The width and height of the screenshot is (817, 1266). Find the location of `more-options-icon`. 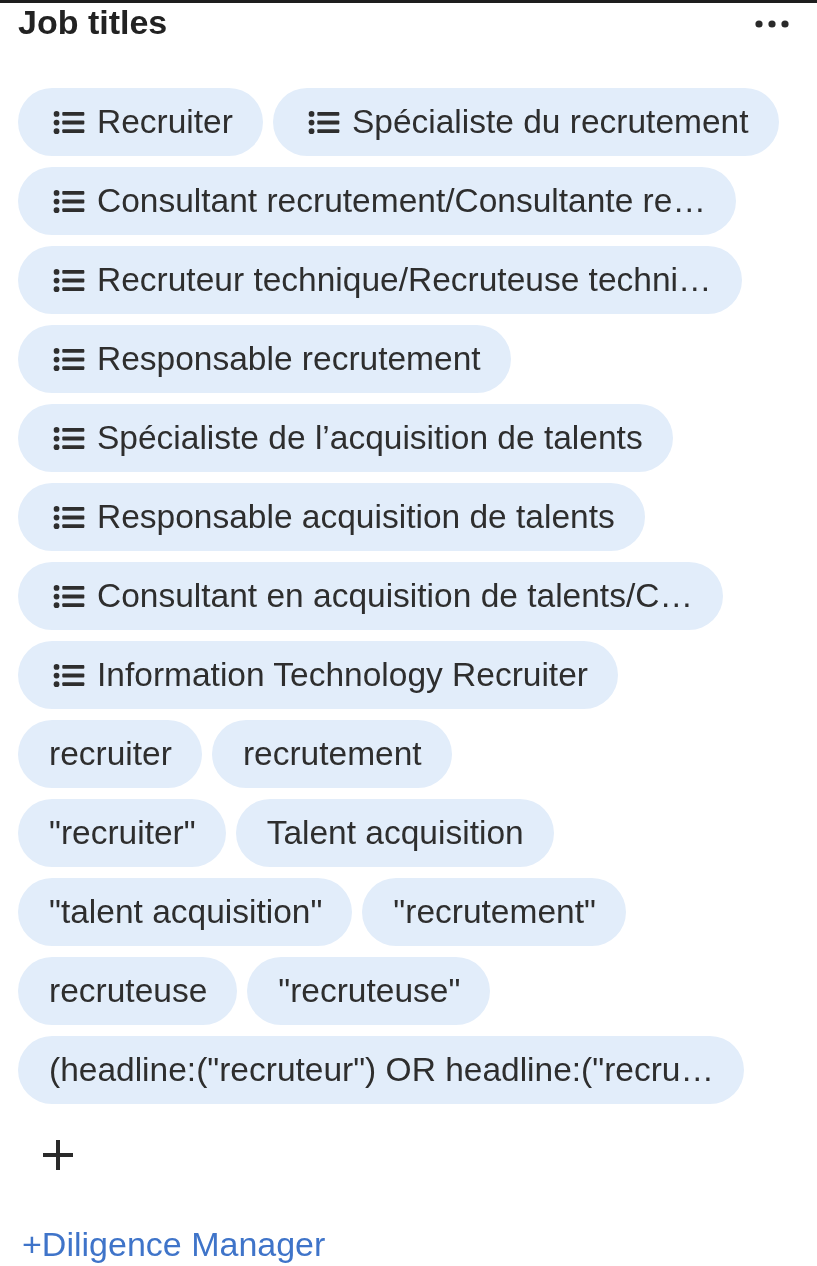

more-options-icon is located at coordinates (772, 24).